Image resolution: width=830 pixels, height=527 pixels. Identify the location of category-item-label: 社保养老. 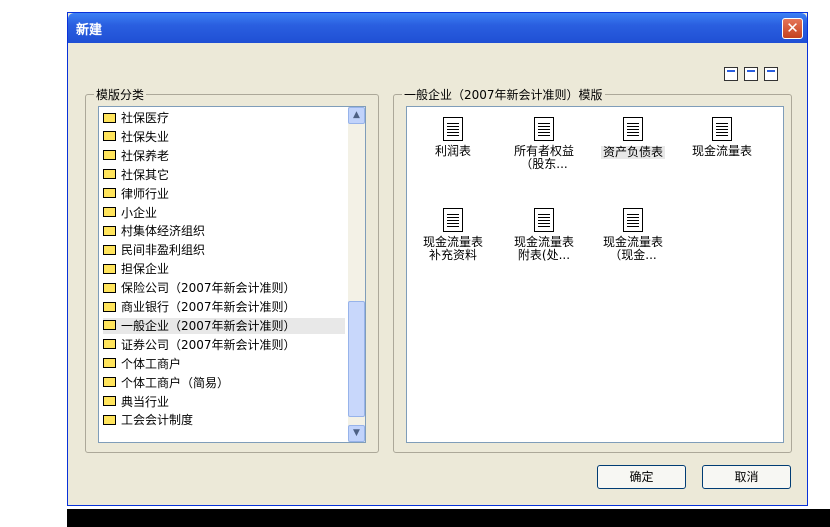
(145, 155).